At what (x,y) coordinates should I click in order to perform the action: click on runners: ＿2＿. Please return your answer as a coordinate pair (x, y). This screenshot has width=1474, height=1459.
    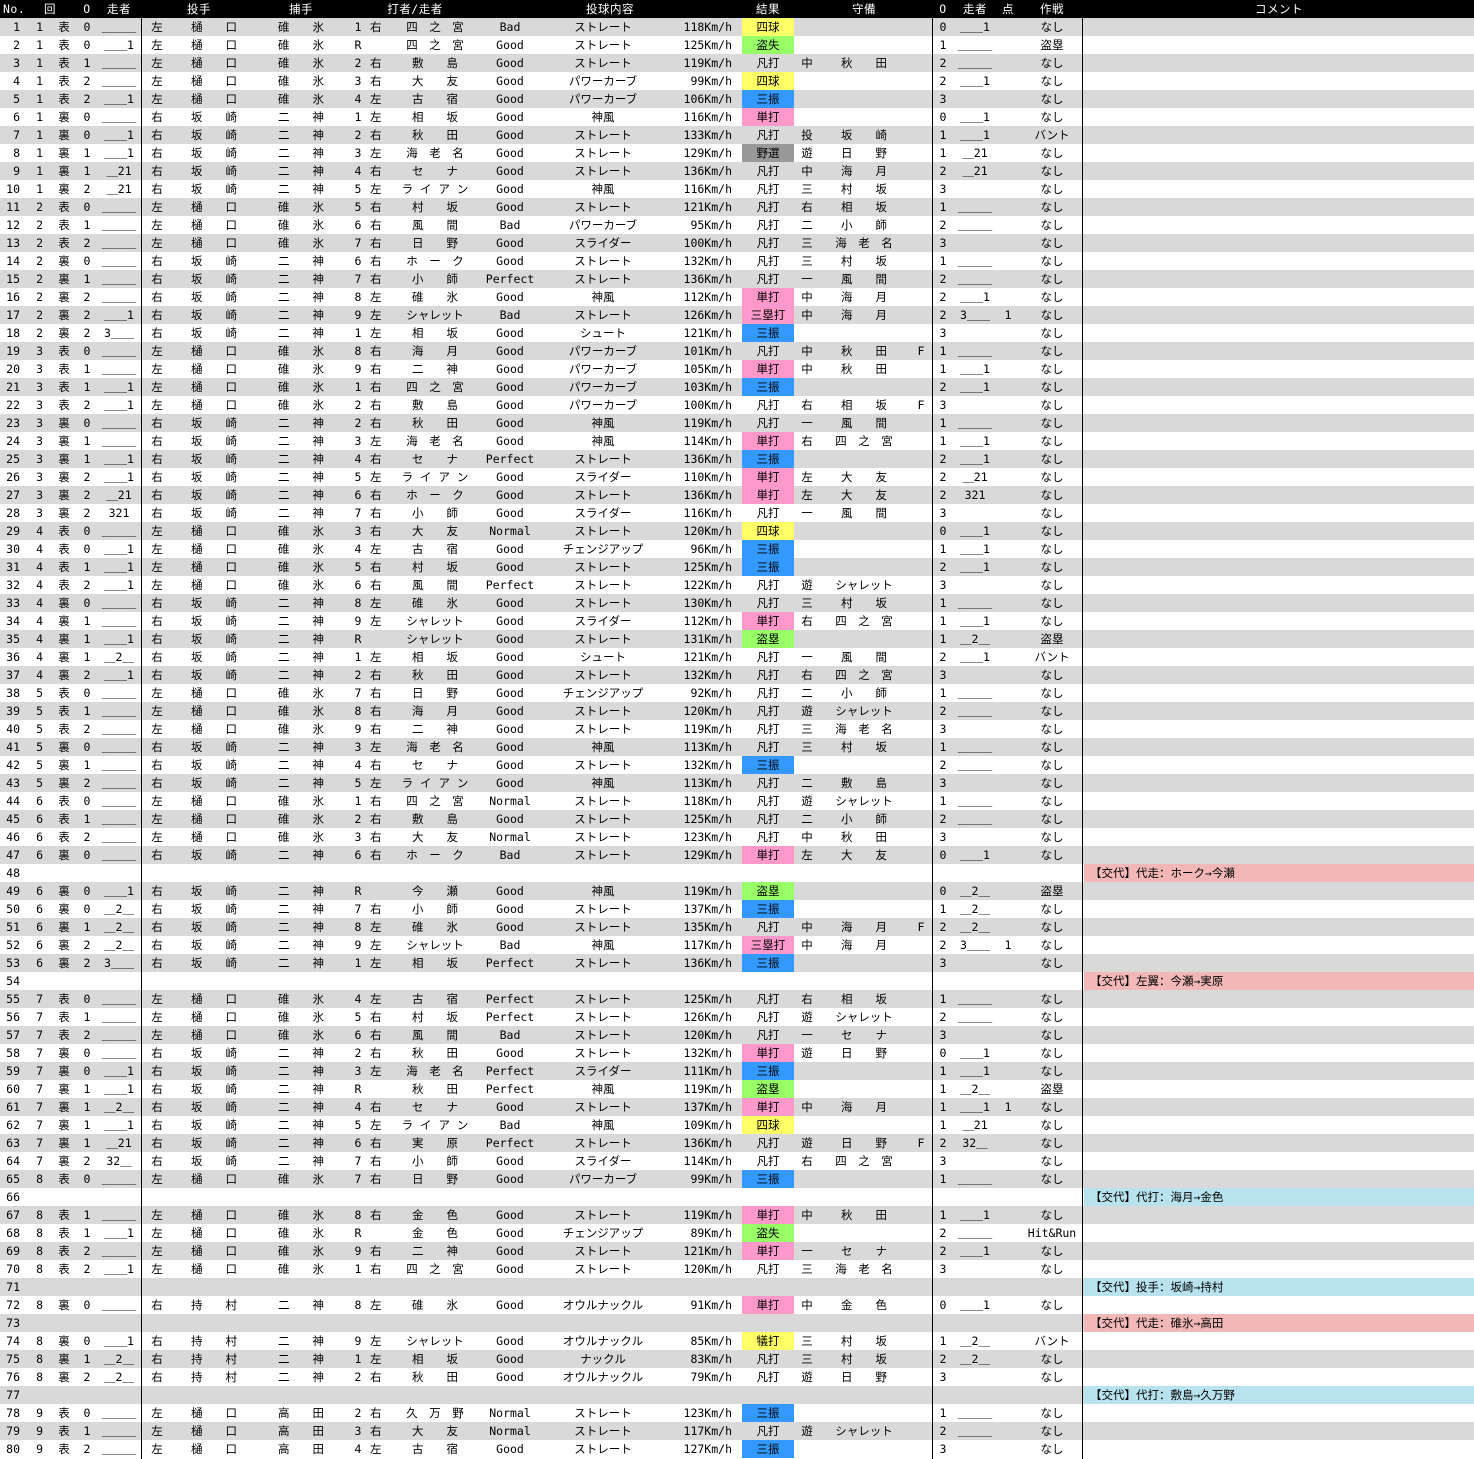
    Looking at the image, I should click on (119, 927).